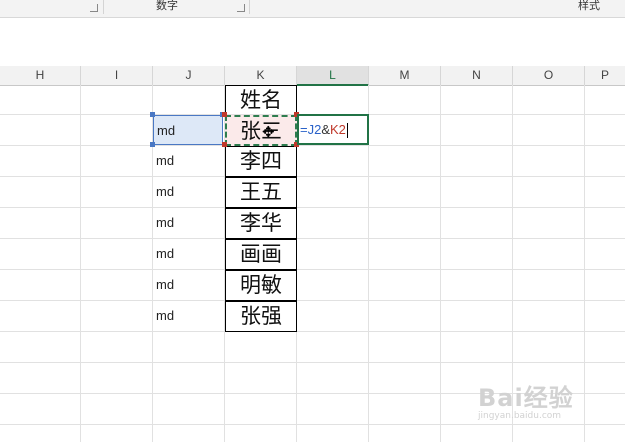 The width and height of the screenshot is (625, 442). Describe the element at coordinates (549, 76) in the screenshot. I see `column-header-o: O` at that location.